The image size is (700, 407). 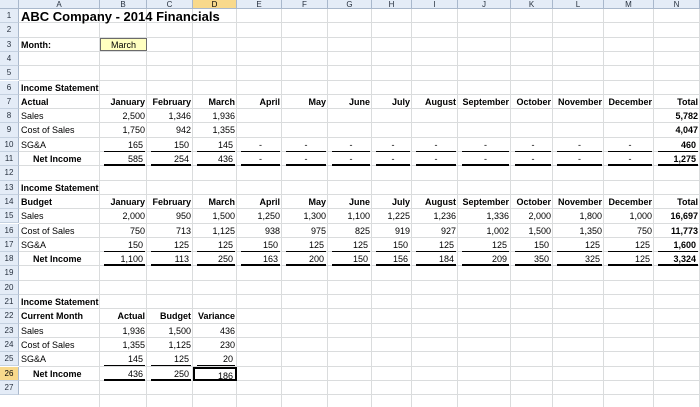 What do you see at coordinates (9, 259) in the screenshot?
I see `row-header-18: 18` at bounding box center [9, 259].